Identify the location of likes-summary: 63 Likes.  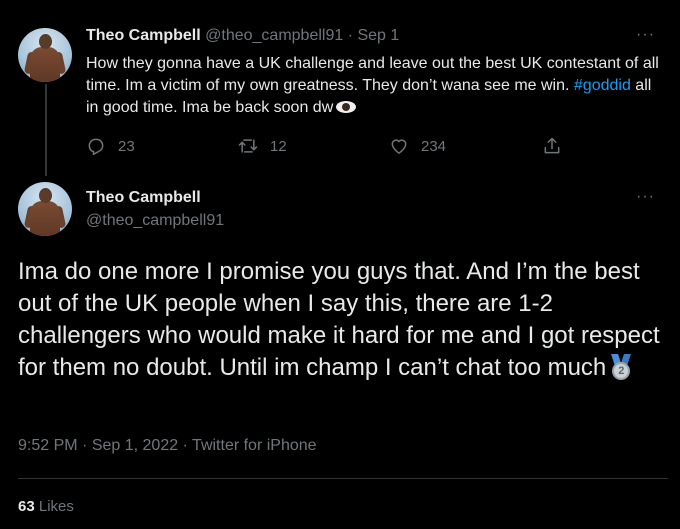
(46, 506).